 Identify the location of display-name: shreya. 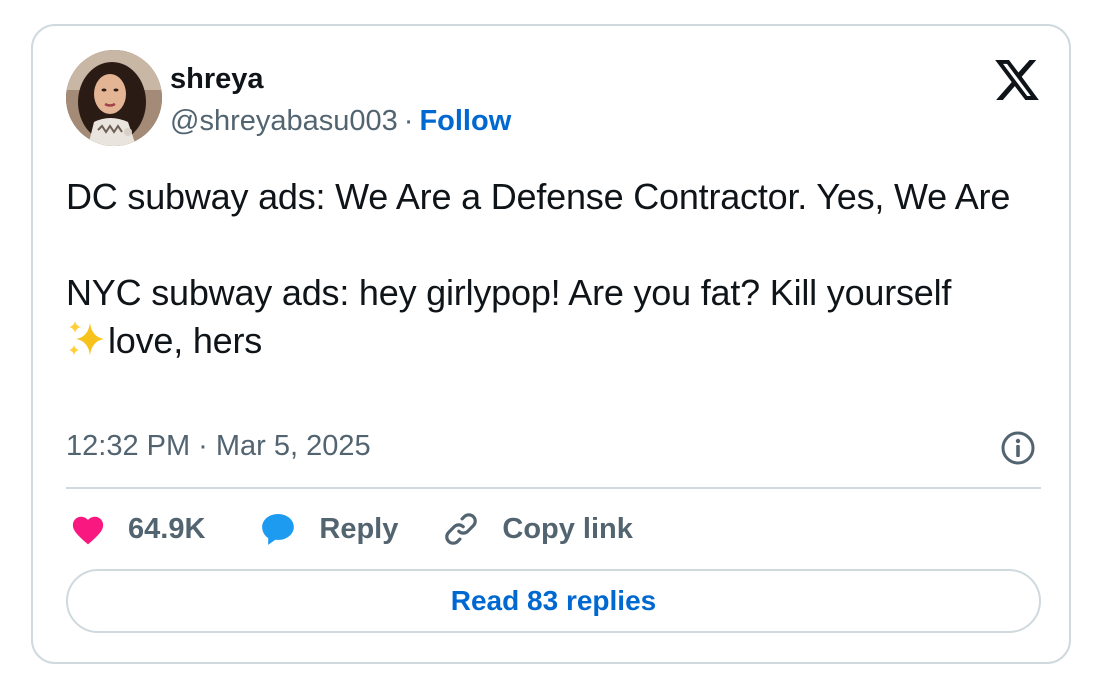
(217, 79).